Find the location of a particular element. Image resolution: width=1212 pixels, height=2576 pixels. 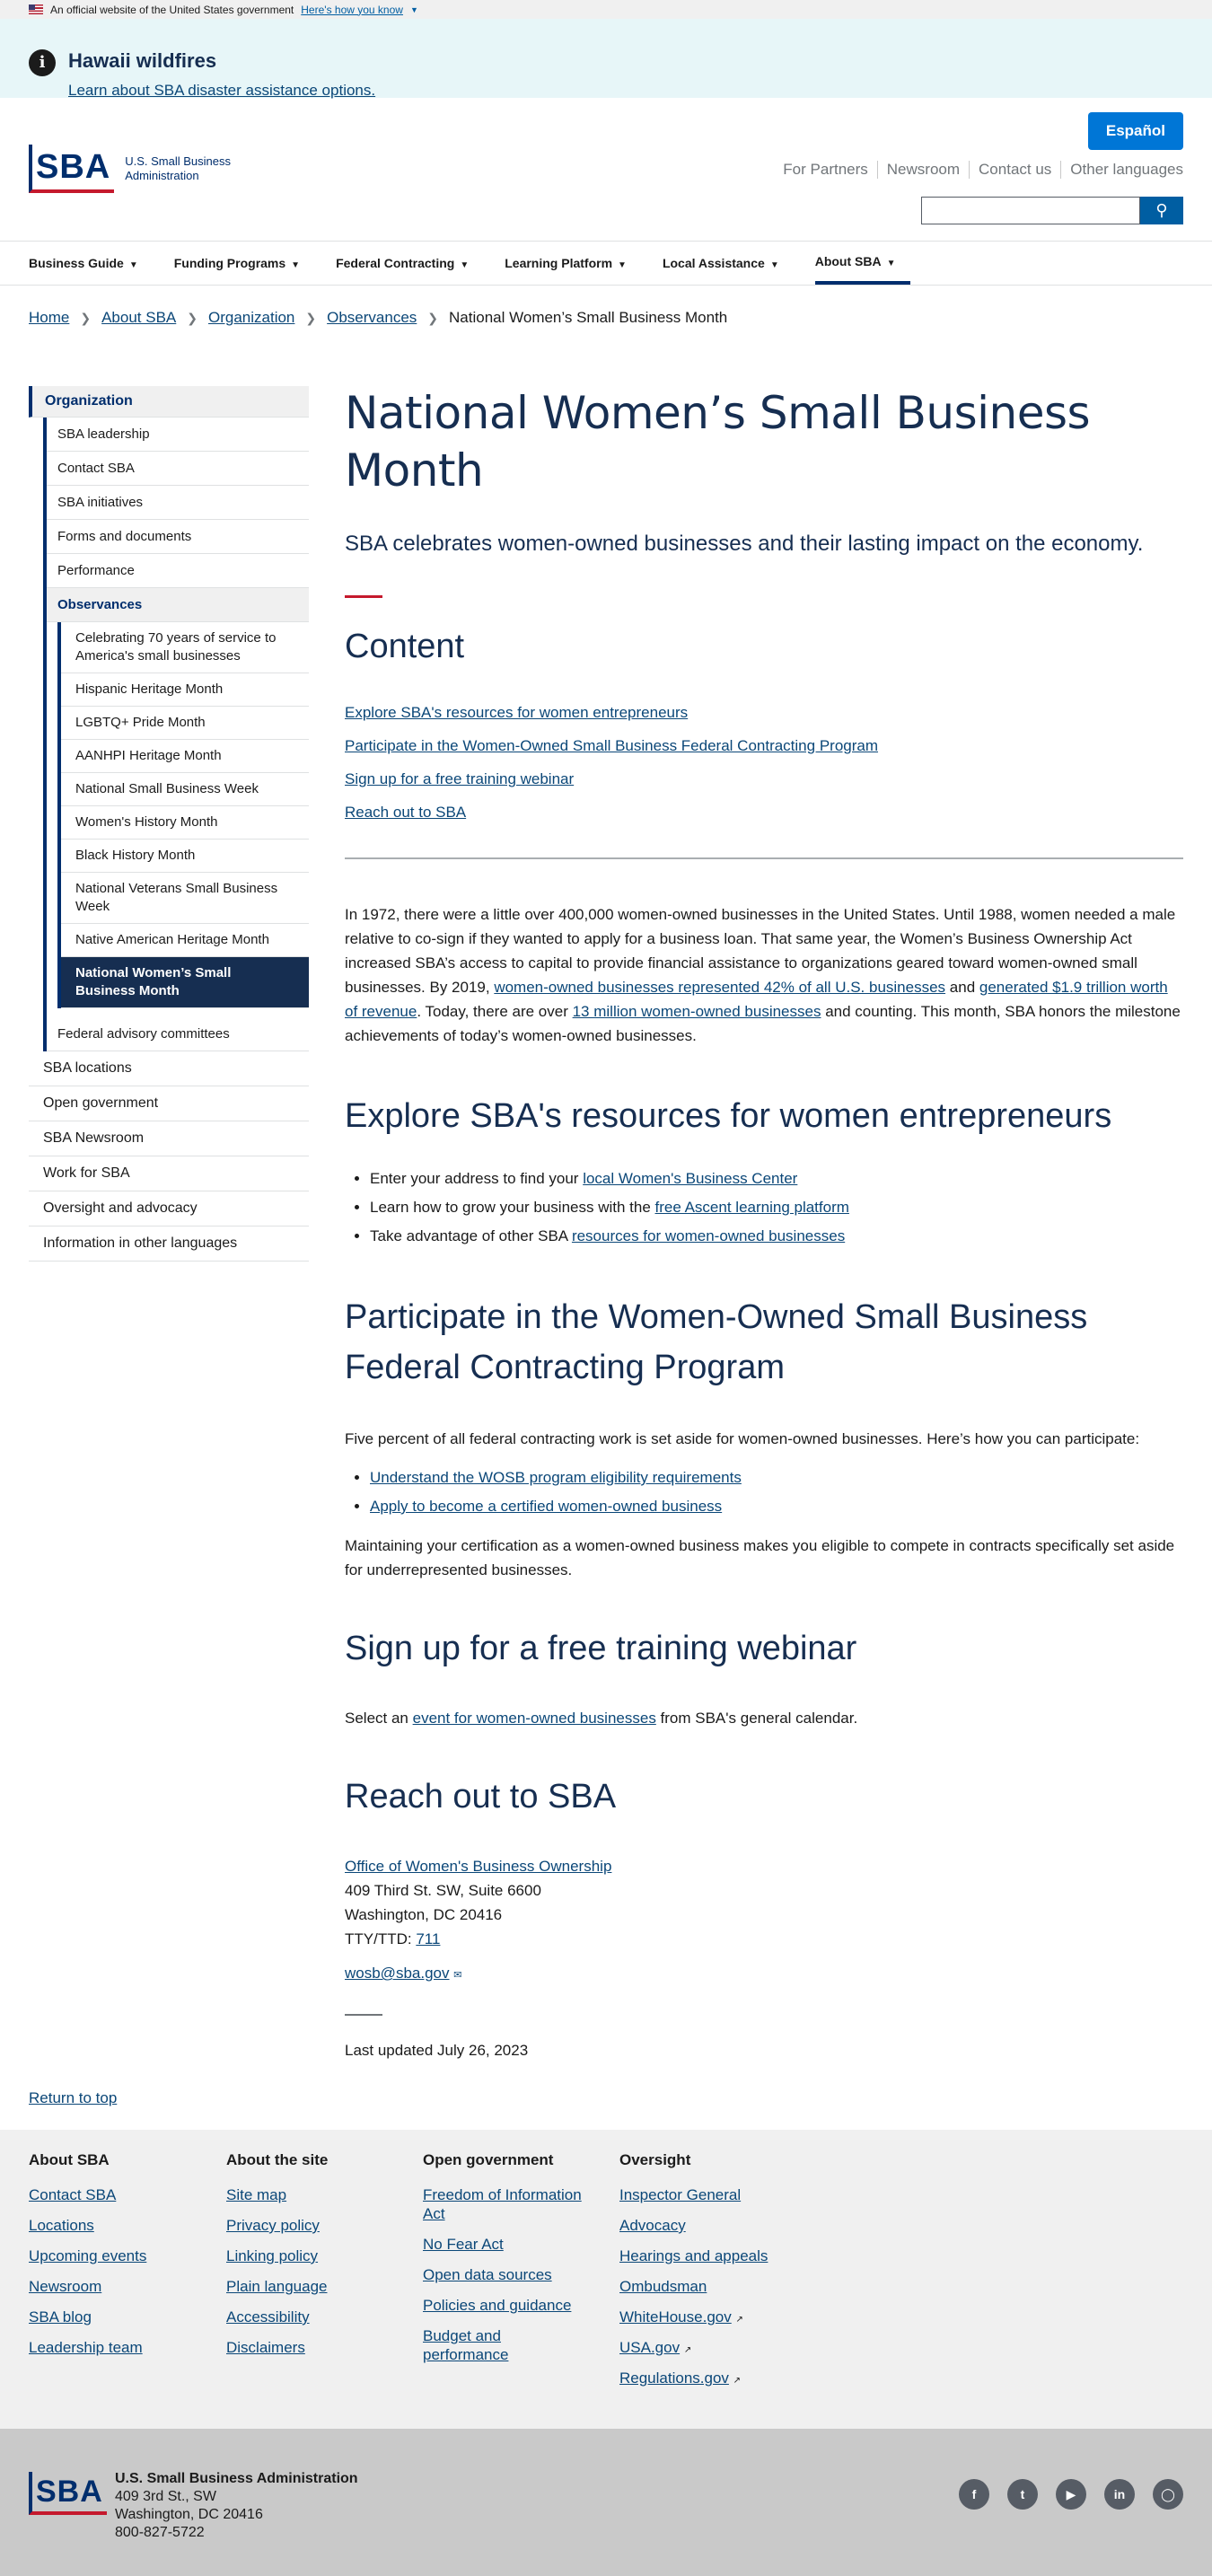

nav-local-assistance: Local Assistance ▼ is located at coordinates (729, 263).